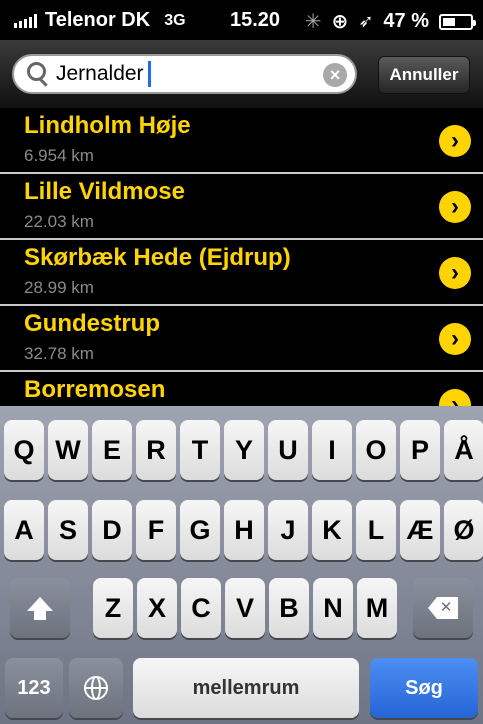  What do you see at coordinates (420, 530) in the screenshot?
I see `key-æ: Æ` at bounding box center [420, 530].